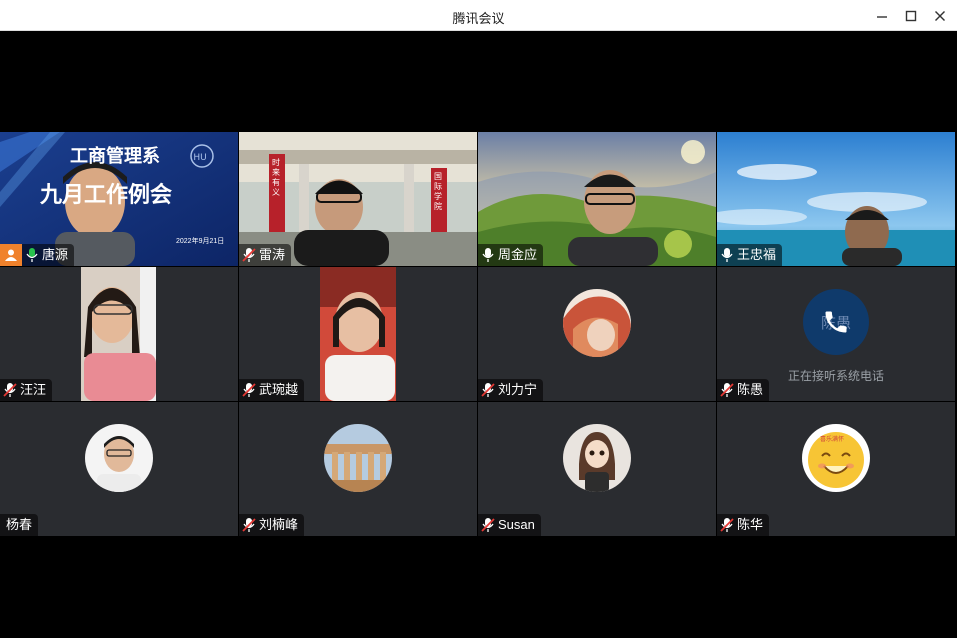 The image size is (957, 638). I want to click on close-icon, so click(940, 16).